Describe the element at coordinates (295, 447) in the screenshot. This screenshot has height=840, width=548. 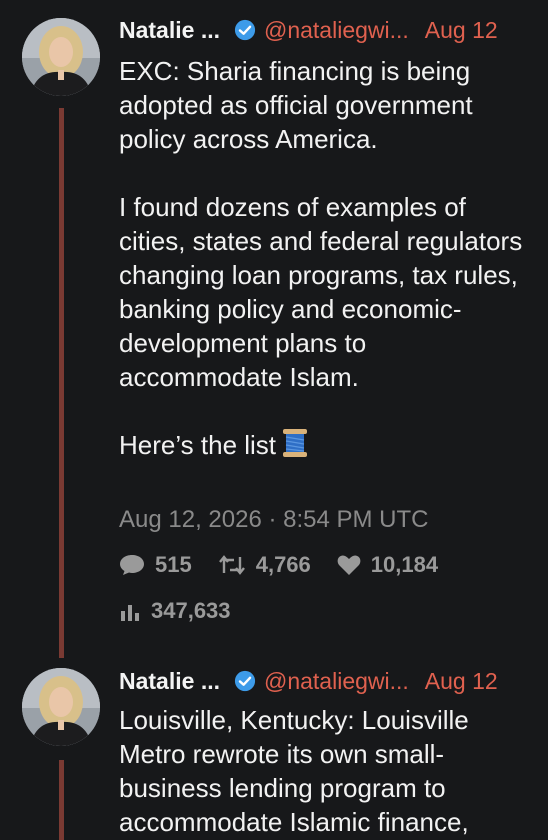
I see `spool-of-thread-emoji` at that location.